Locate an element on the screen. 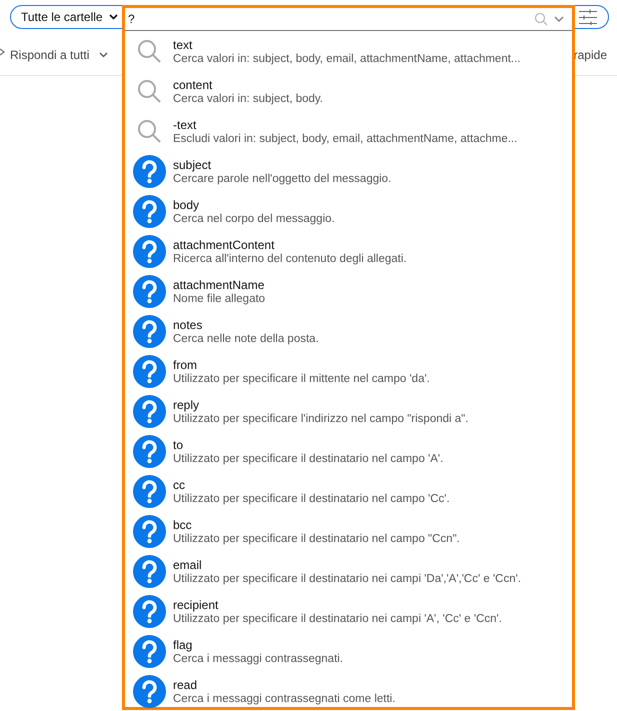 This screenshot has width=617, height=711. suggestion-description: Cerca i messaggi contrassegnati come letti. is located at coordinates (284, 698).